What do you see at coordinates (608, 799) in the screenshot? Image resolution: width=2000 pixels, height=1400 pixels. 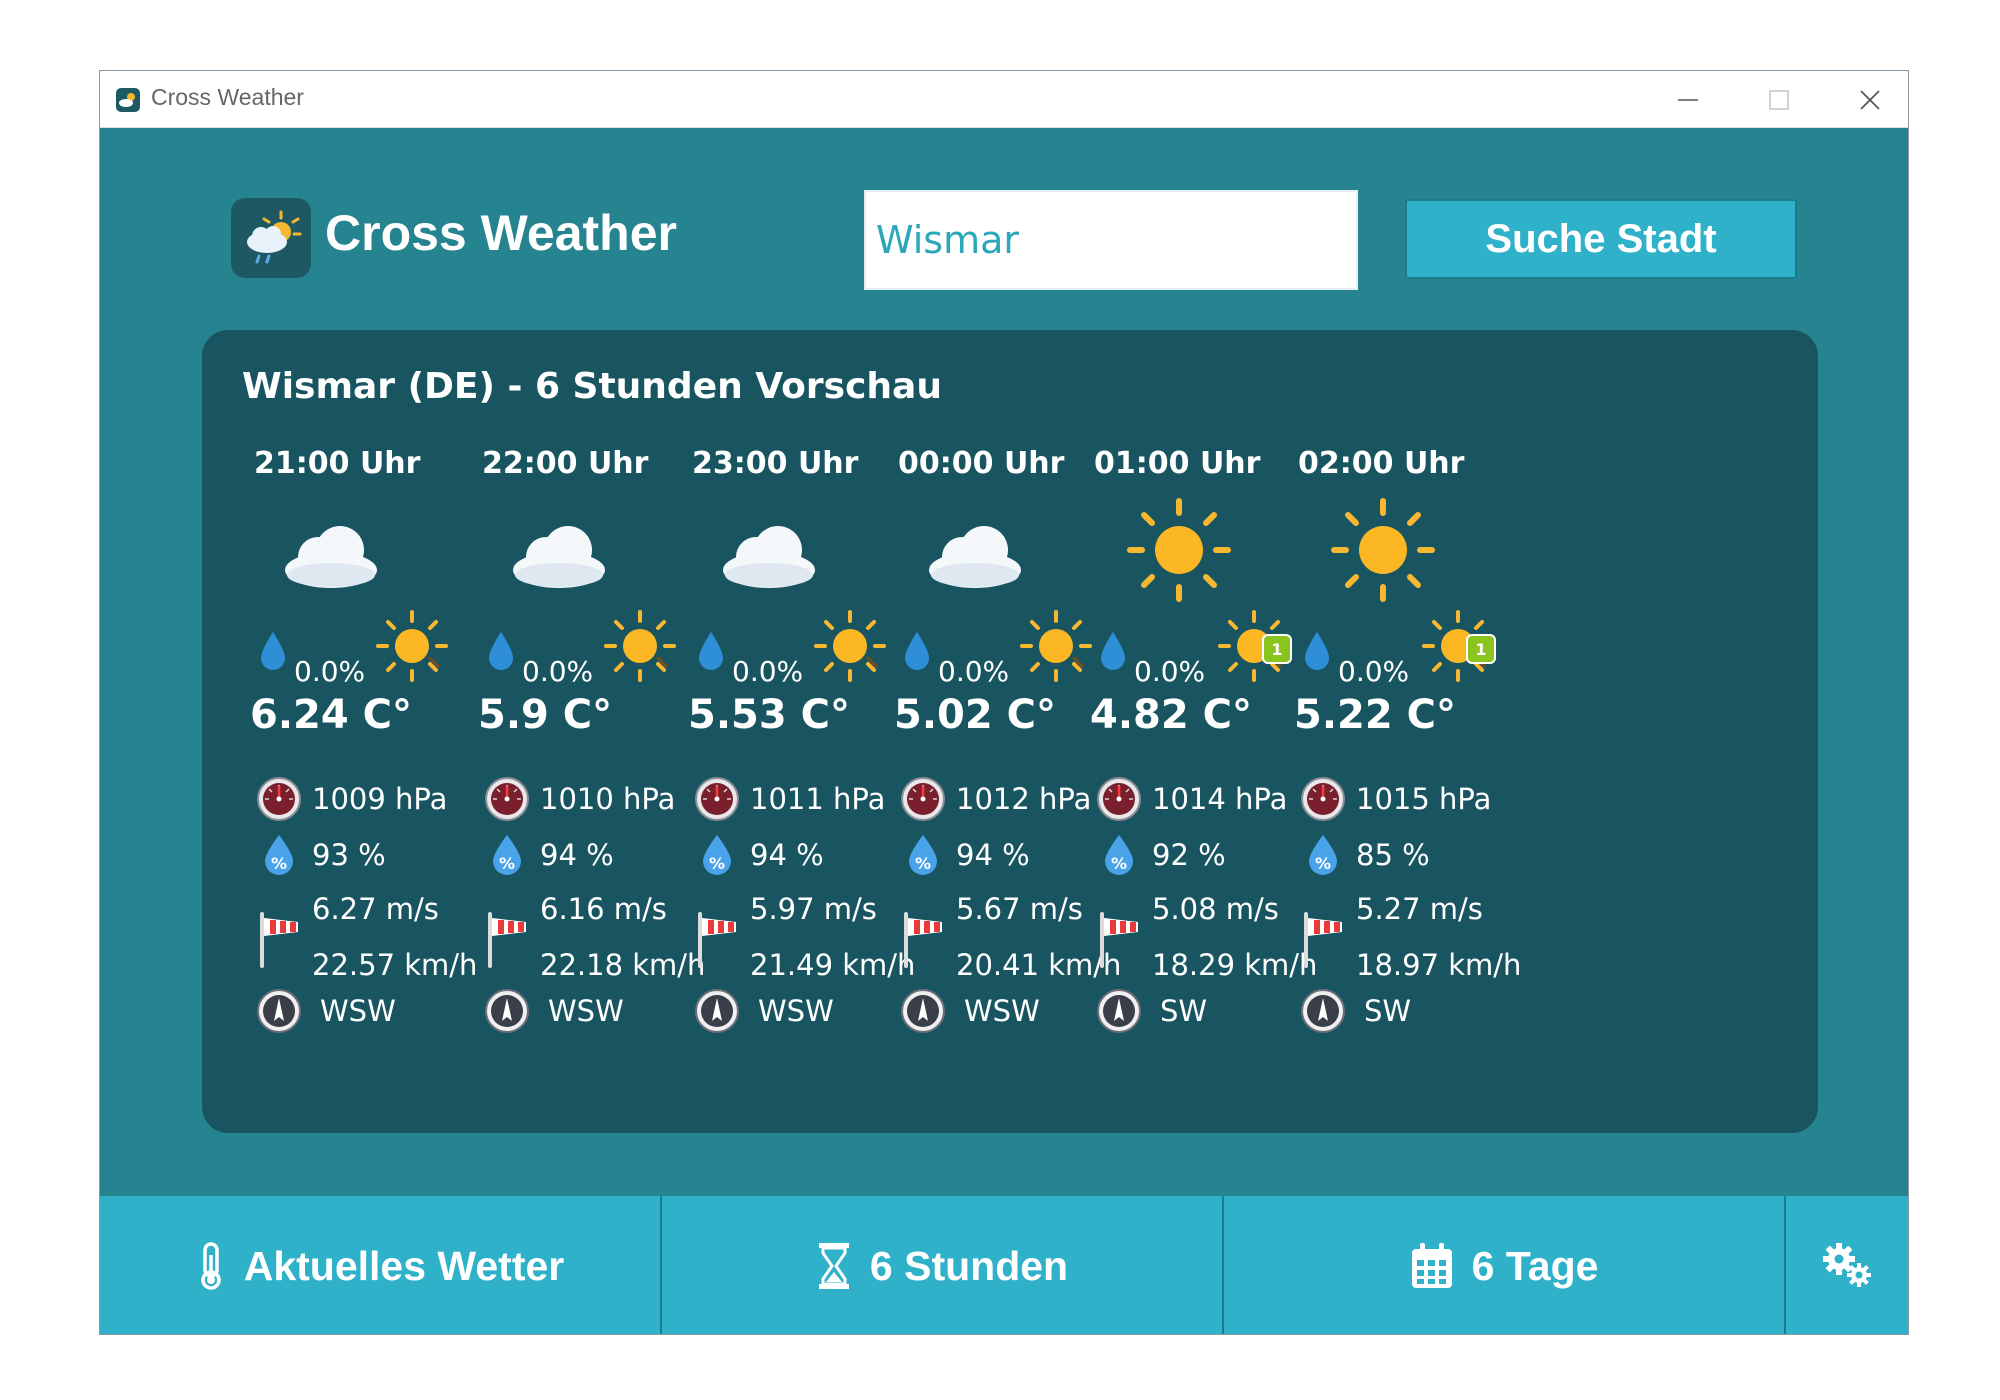 I see `pressure: 1010 hPa` at bounding box center [608, 799].